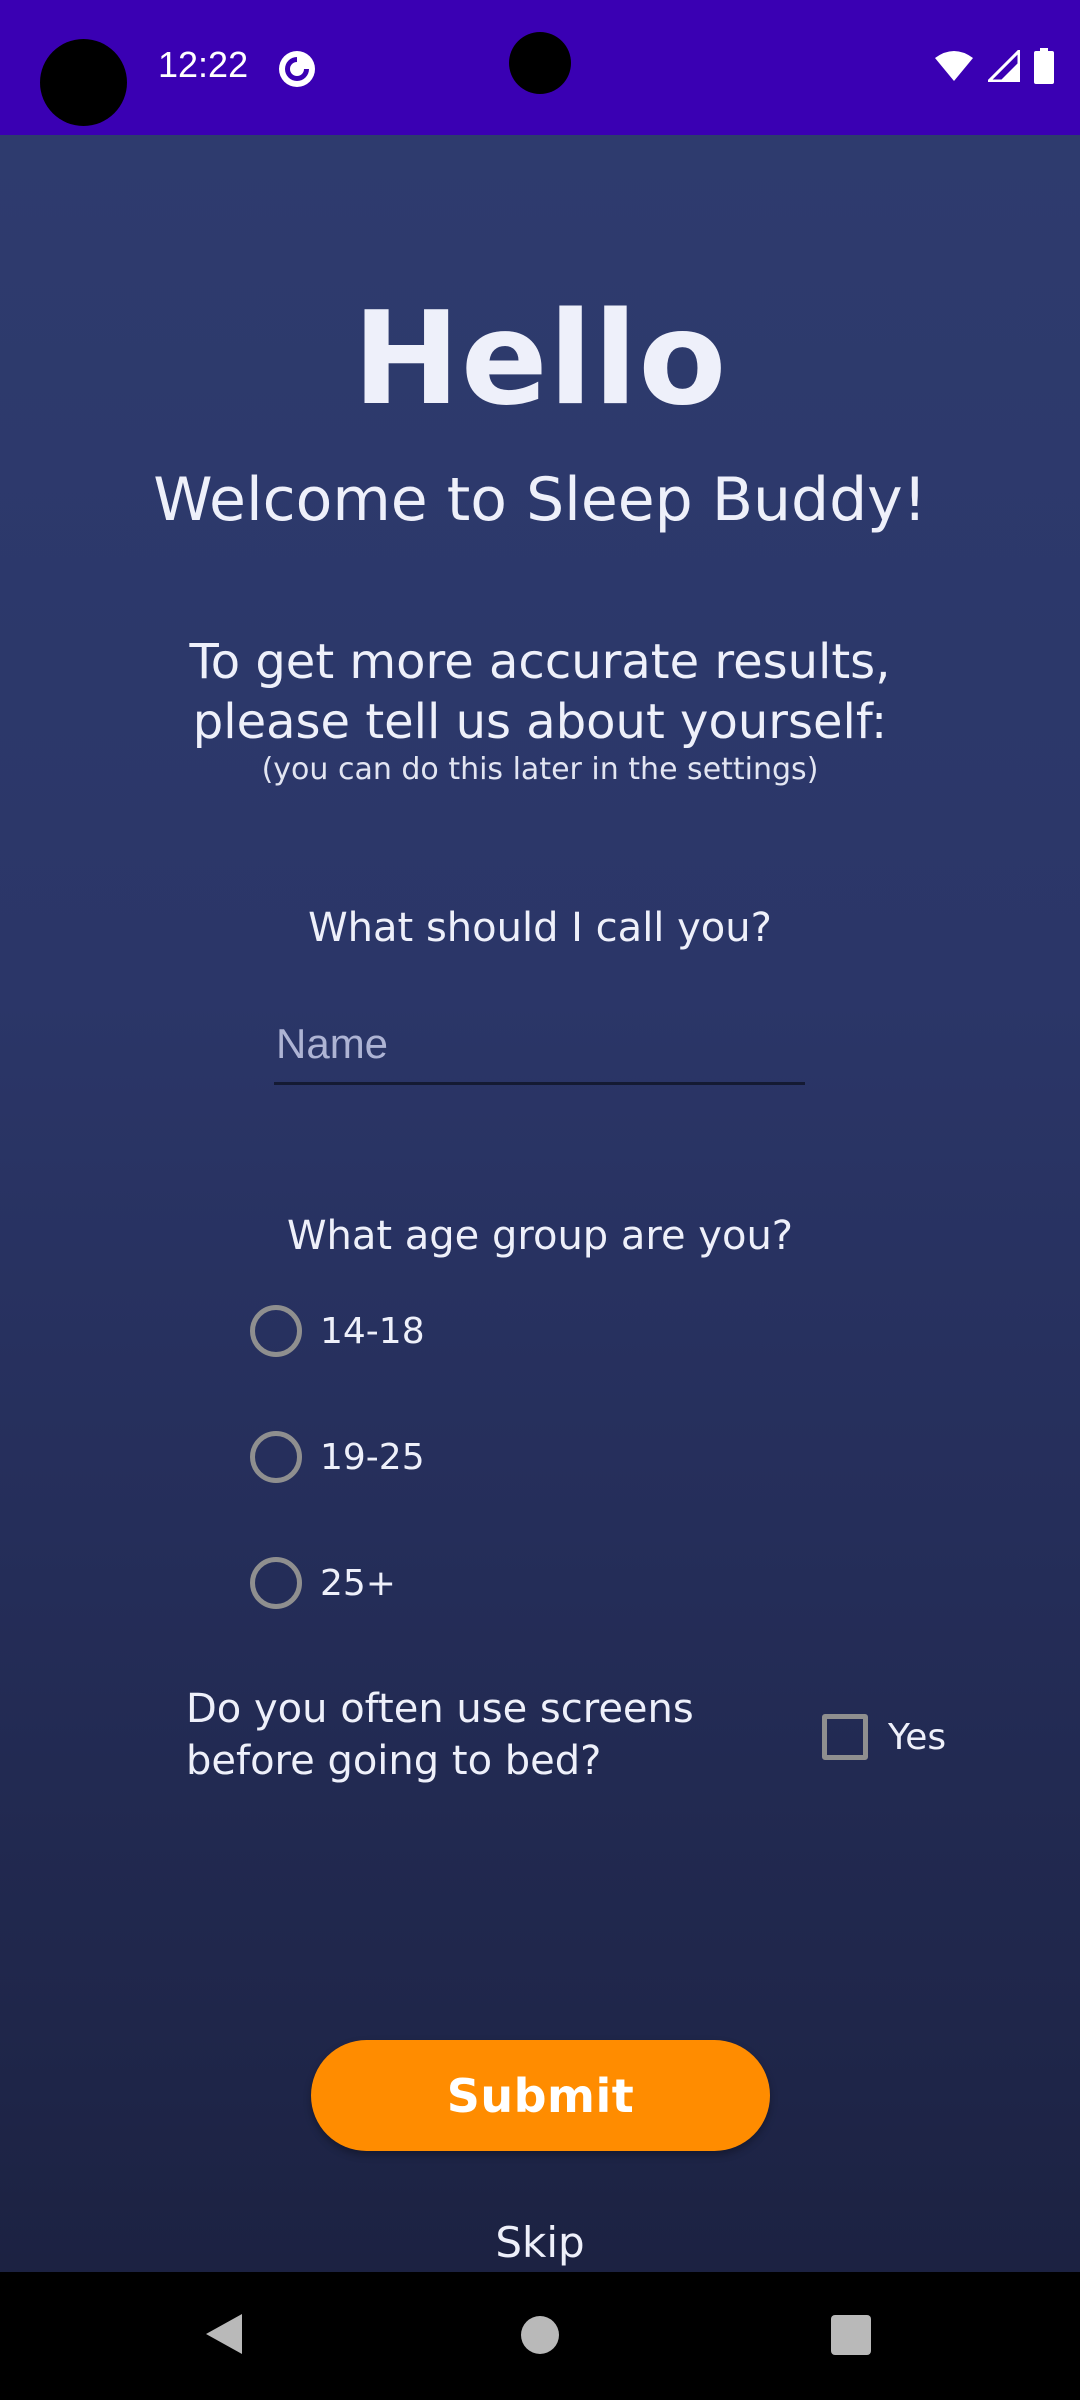 The width and height of the screenshot is (1080, 2400). I want to click on radio-label: 25+, so click(358, 1583).